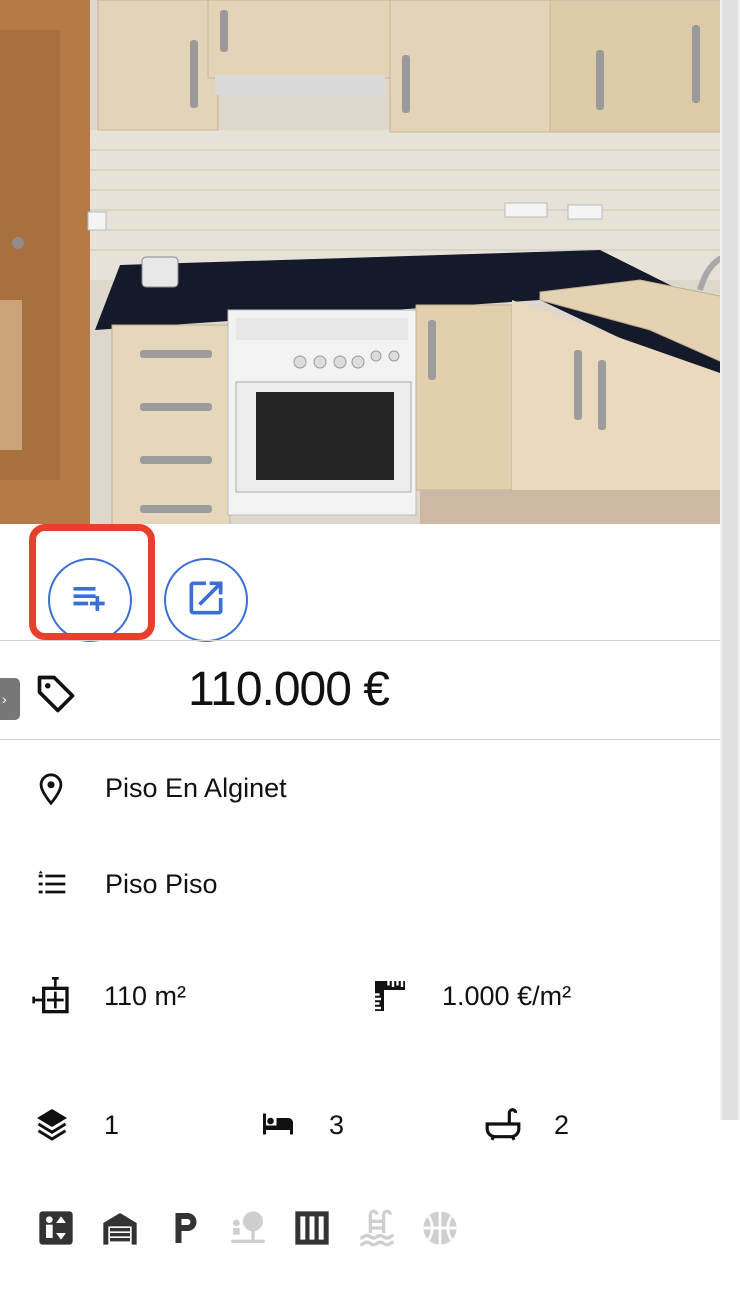 The width and height of the screenshot is (740, 1312). I want to click on bathrooms-text: 2, so click(562, 1125).